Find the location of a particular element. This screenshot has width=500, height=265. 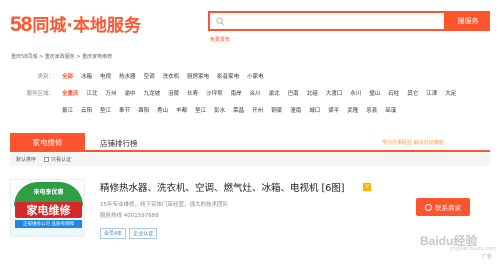

publish-link: 免费发布 is located at coordinates (220, 39).